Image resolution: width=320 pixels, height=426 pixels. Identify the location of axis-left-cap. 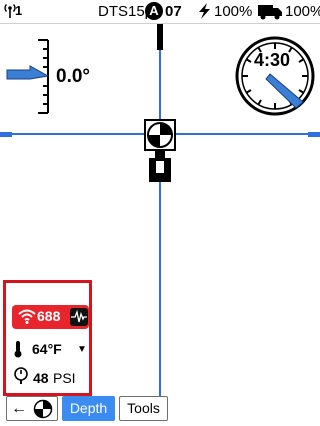
(6, 134).